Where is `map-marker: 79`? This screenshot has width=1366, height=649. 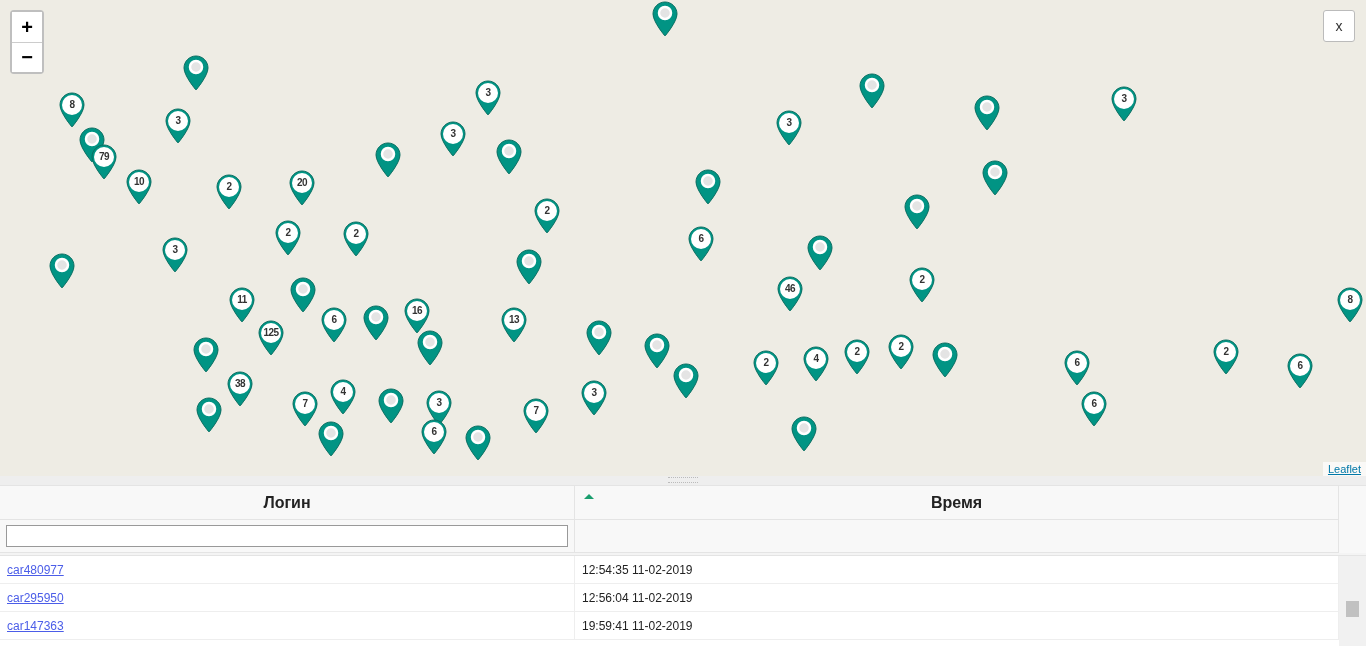 map-marker: 79 is located at coordinates (104, 162).